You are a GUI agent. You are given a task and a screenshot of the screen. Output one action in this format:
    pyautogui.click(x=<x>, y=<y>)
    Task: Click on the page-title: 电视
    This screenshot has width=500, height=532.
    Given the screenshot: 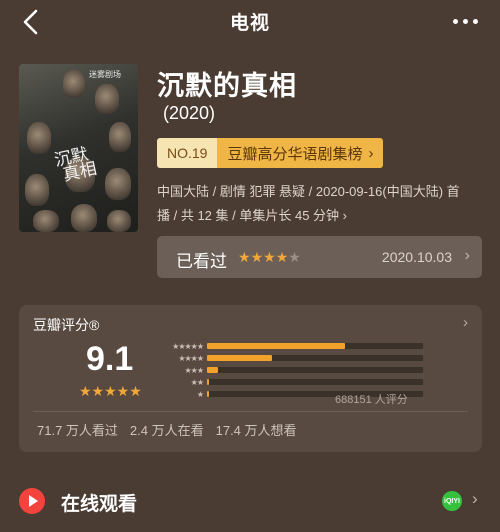 What is the action you would take?
    pyautogui.click(x=249, y=23)
    